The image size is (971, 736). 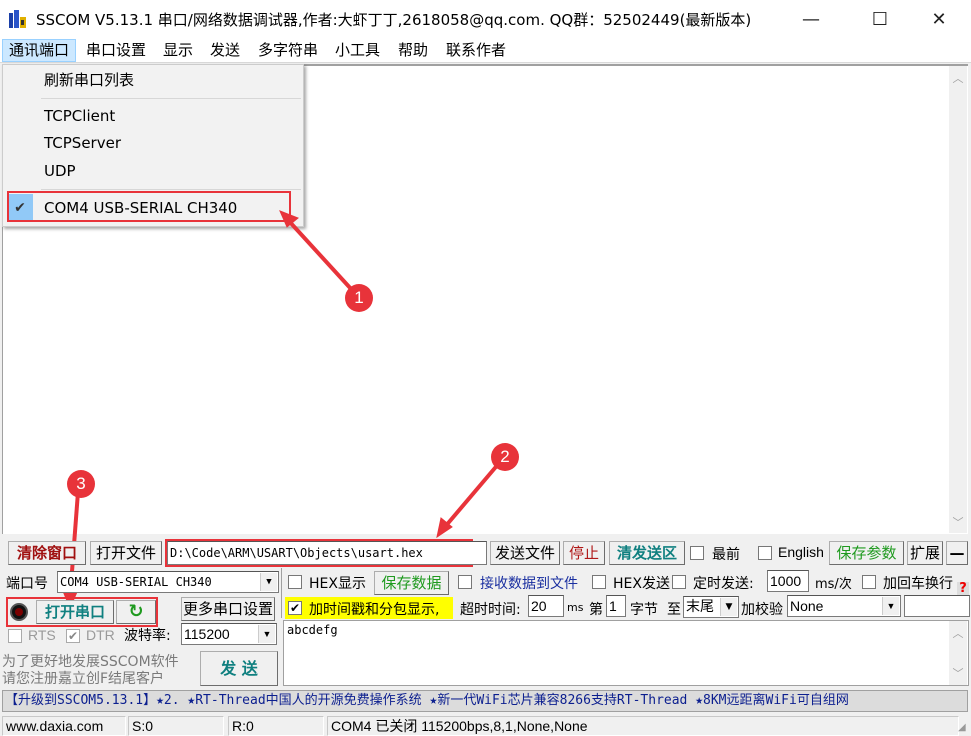 I want to click on timeout-input: 20, so click(x=546, y=606).